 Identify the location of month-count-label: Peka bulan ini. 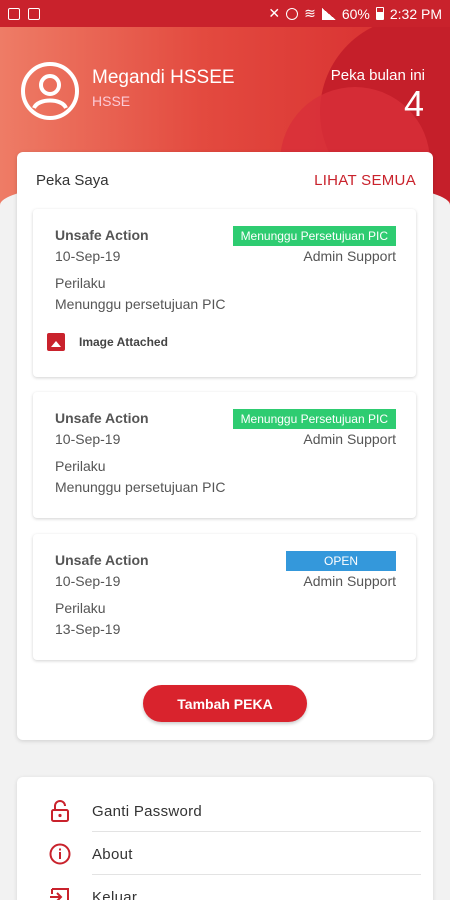
(377, 75).